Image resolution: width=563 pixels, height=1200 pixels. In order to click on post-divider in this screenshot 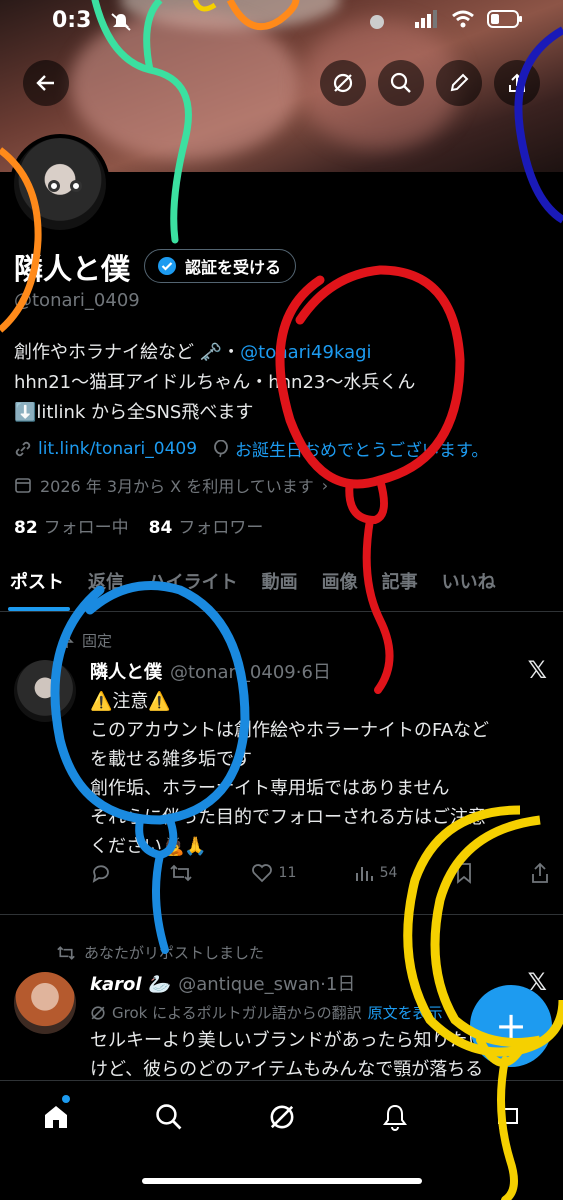, I will do `click(281, 914)`.